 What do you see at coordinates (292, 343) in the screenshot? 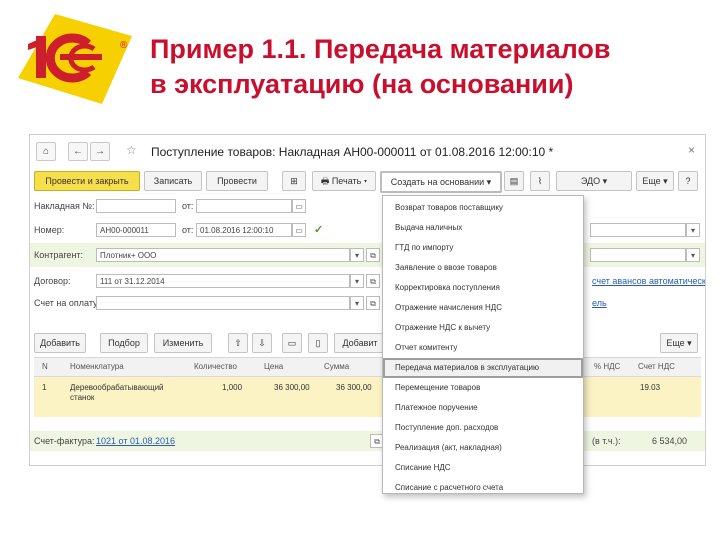
I see `copy-icon: ▭` at bounding box center [292, 343].